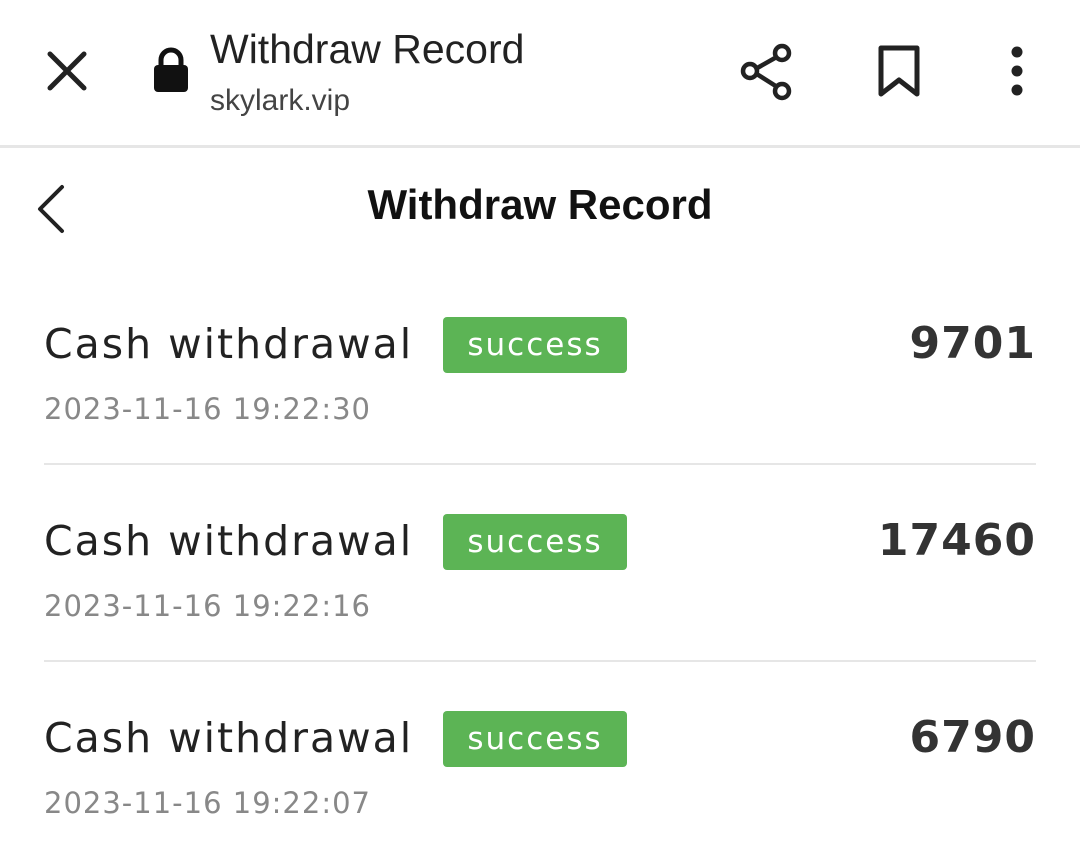  I want to click on page-header: Withdraw Record, so click(540, 207).